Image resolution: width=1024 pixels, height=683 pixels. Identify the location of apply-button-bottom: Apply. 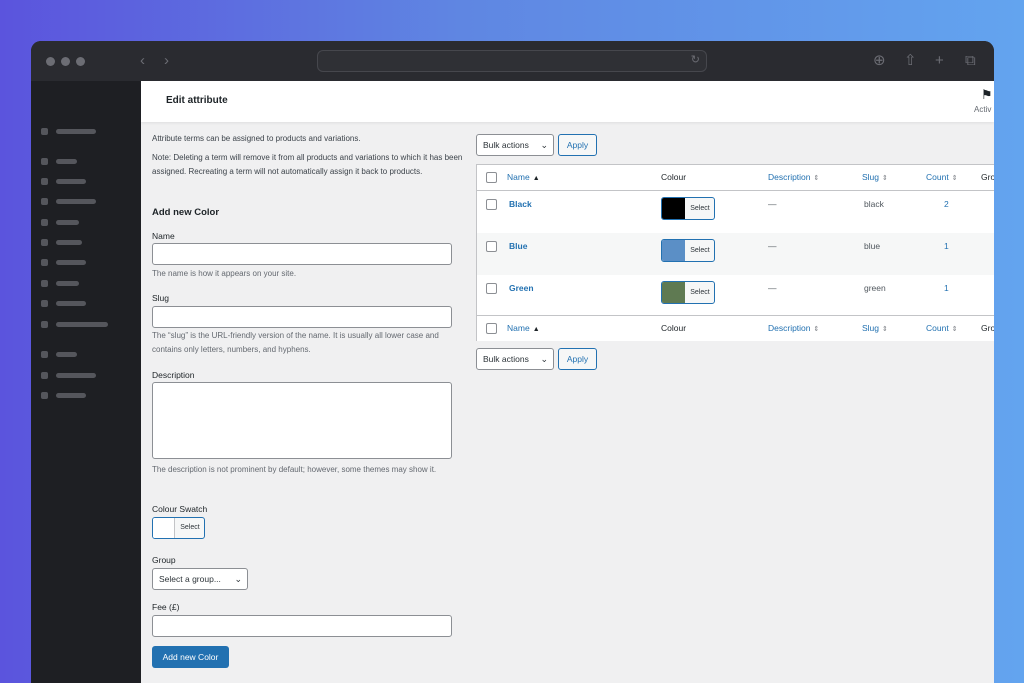
(577, 359).